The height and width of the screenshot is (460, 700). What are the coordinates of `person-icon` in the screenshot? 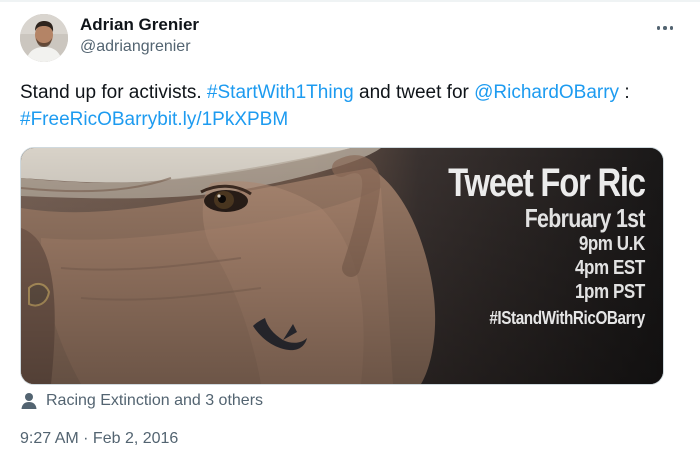 It's located at (29, 401).